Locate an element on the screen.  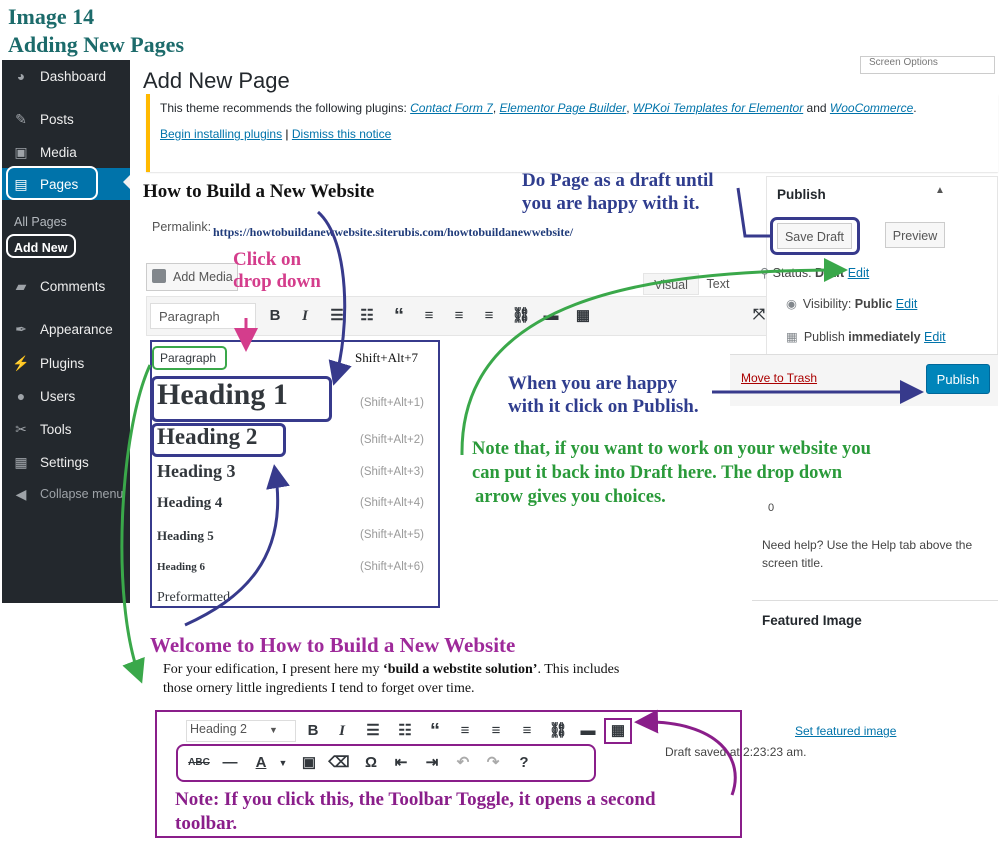
arrow-to-paragraph-content is located at coordinates (136, 524).